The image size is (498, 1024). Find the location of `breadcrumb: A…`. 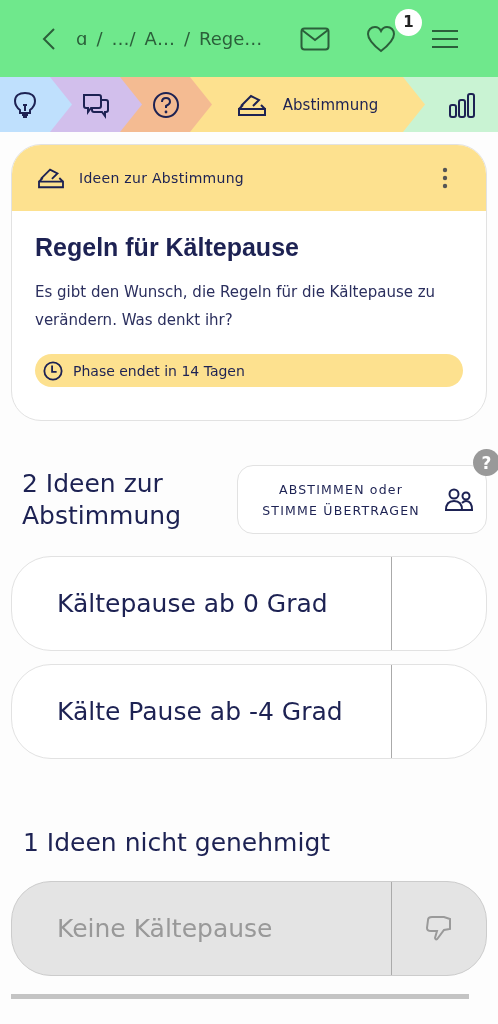

breadcrumb: A… is located at coordinates (159, 38).